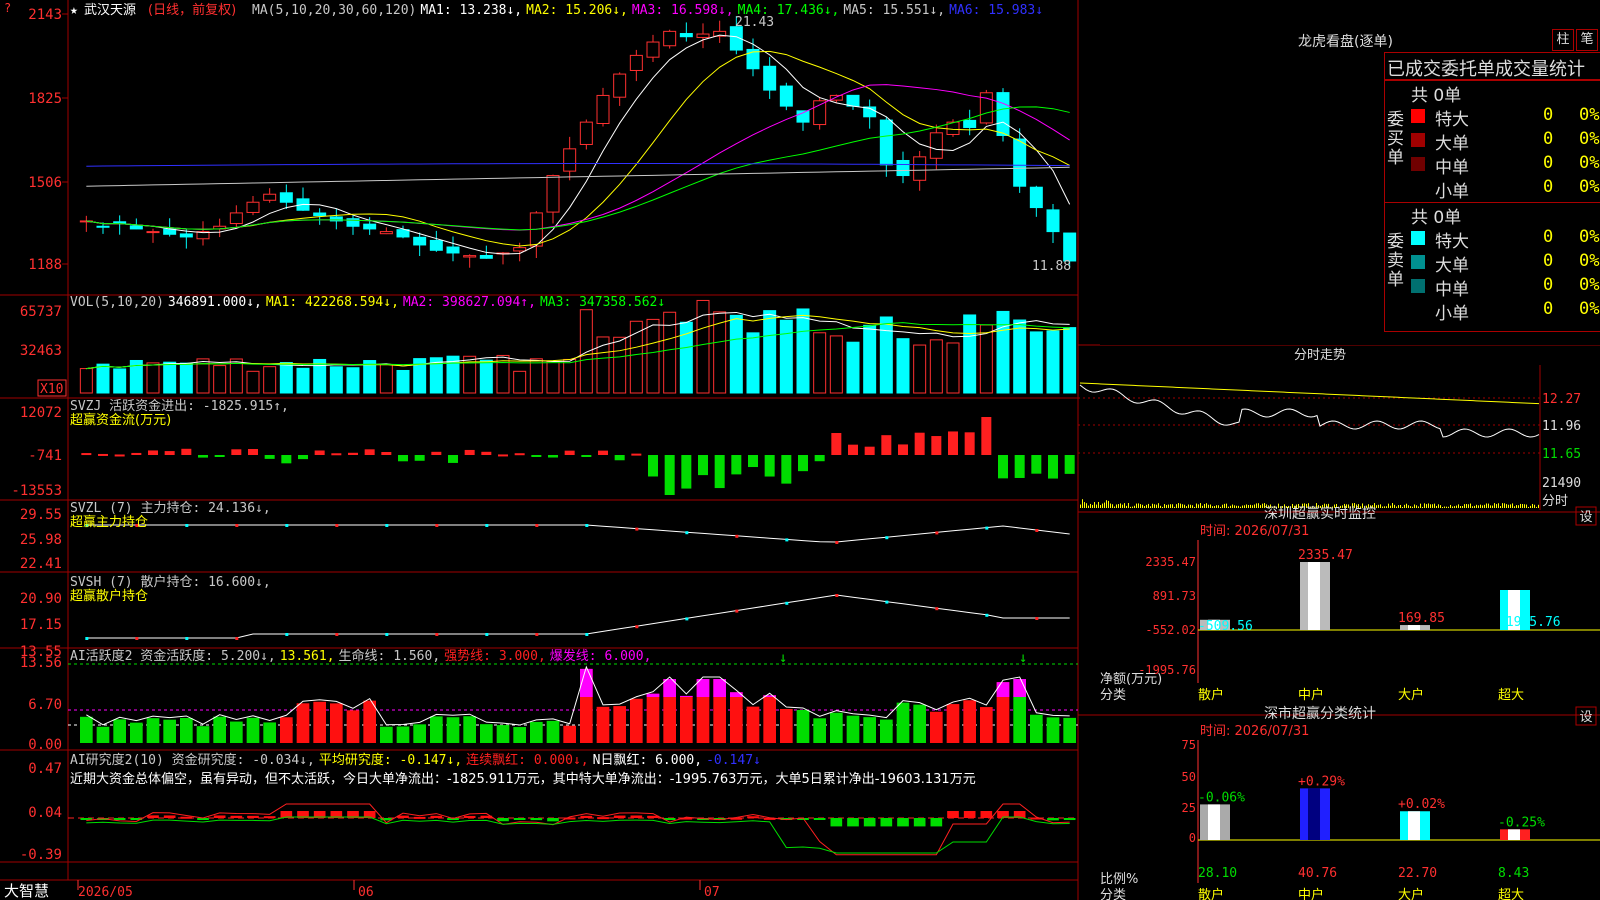  I want to click on svzl-y-tick: 22.41, so click(41, 564).